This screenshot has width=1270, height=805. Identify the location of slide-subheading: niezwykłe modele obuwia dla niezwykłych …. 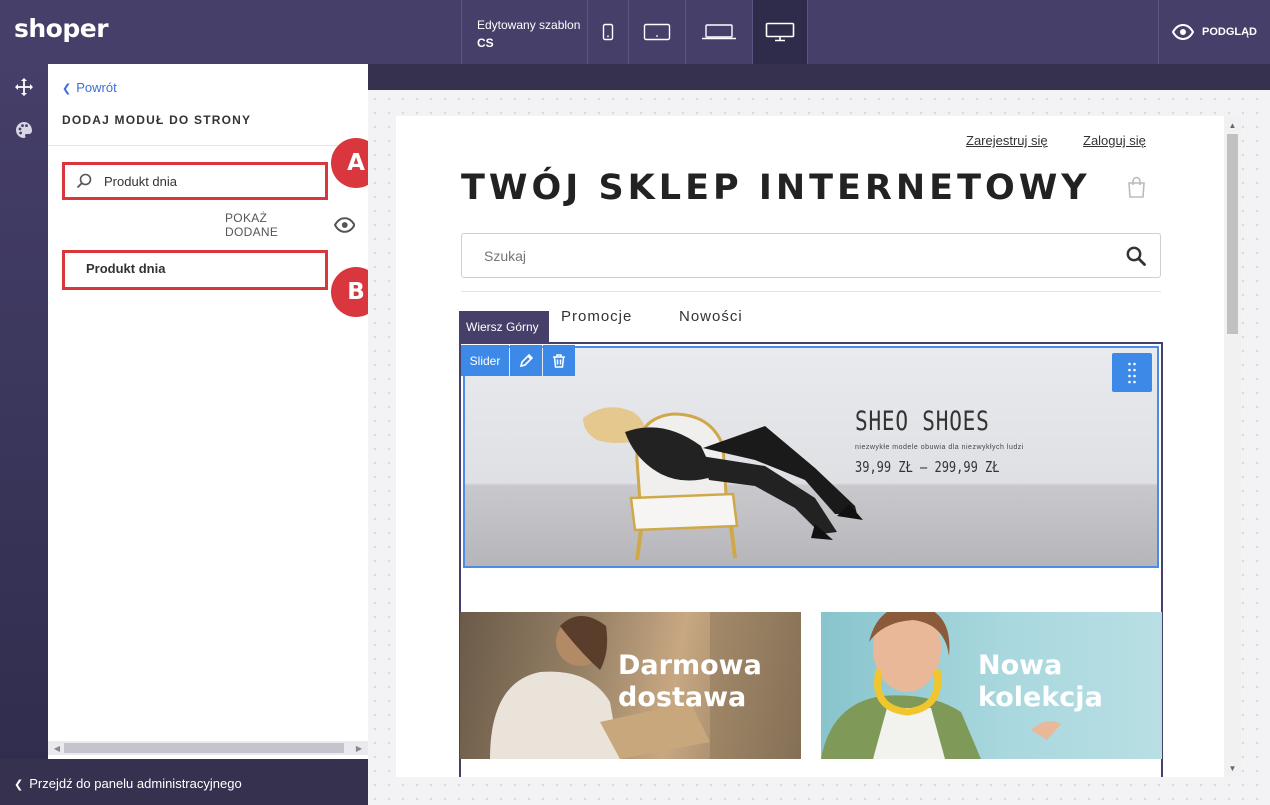
(939, 447).